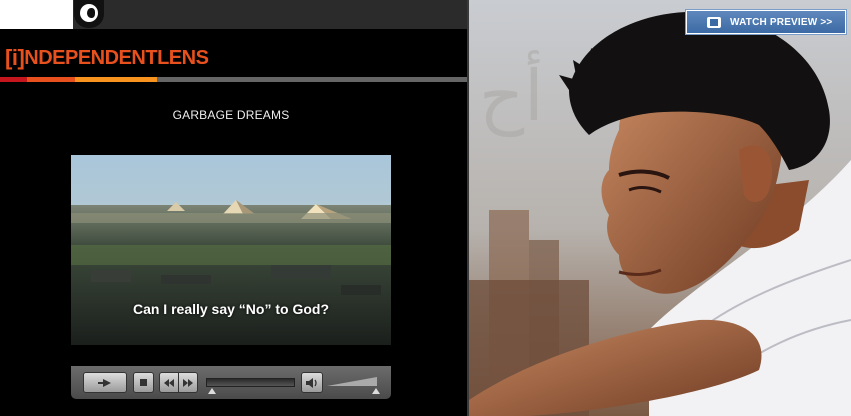 This screenshot has height=416, width=851. I want to click on progress-thumb, so click(212, 391).